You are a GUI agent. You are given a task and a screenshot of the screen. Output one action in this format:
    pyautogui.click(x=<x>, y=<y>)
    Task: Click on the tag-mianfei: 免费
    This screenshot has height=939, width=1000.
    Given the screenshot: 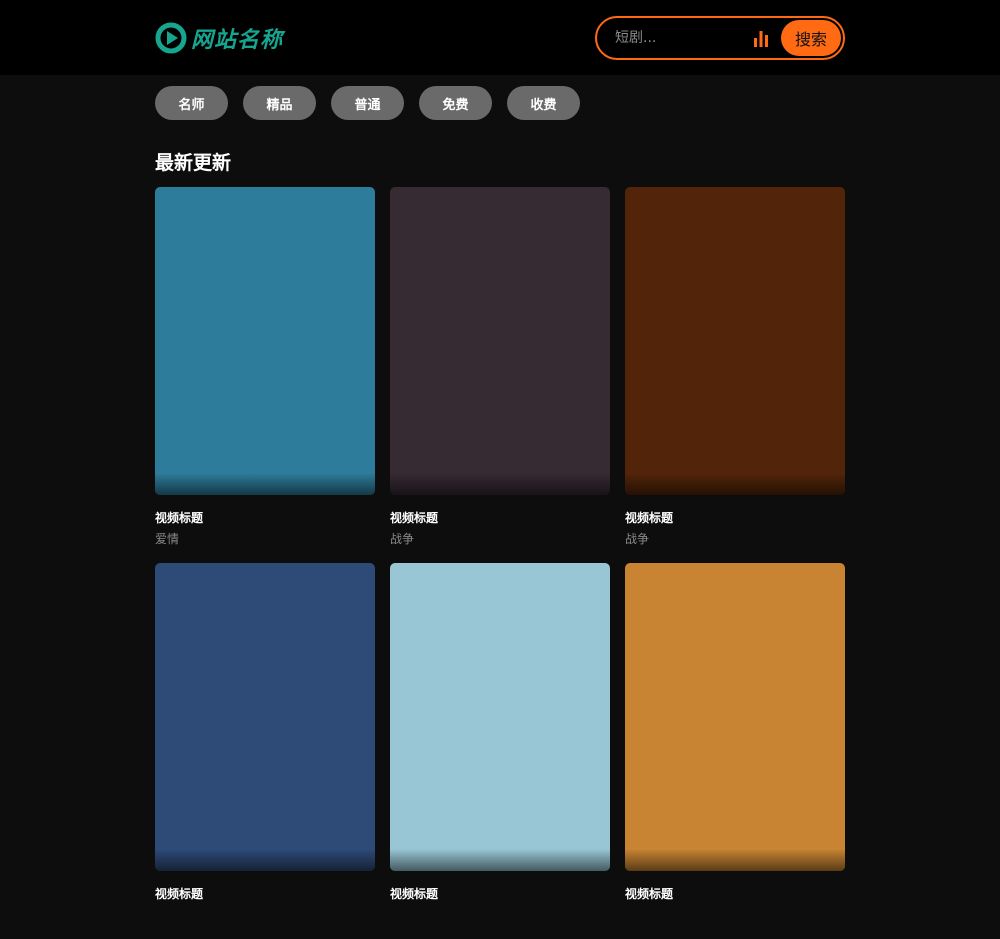 What is the action you would take?
    pyautogui.click(x=455, y=103)
    